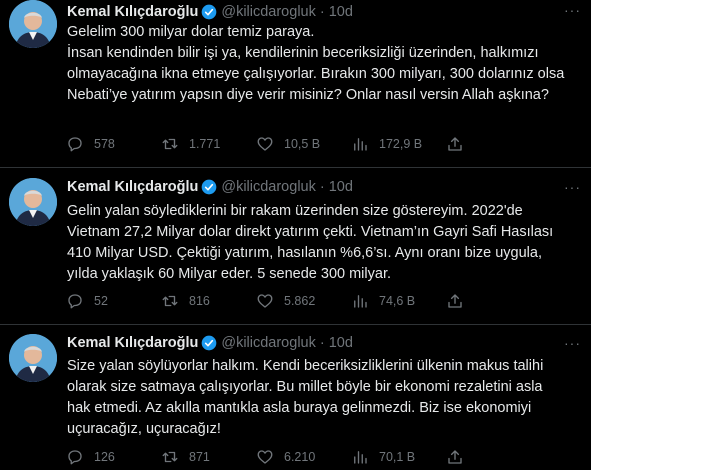  Describe the element at coordinates (113, 301) in the screenshot. I see `reply-button: 52` at that location.